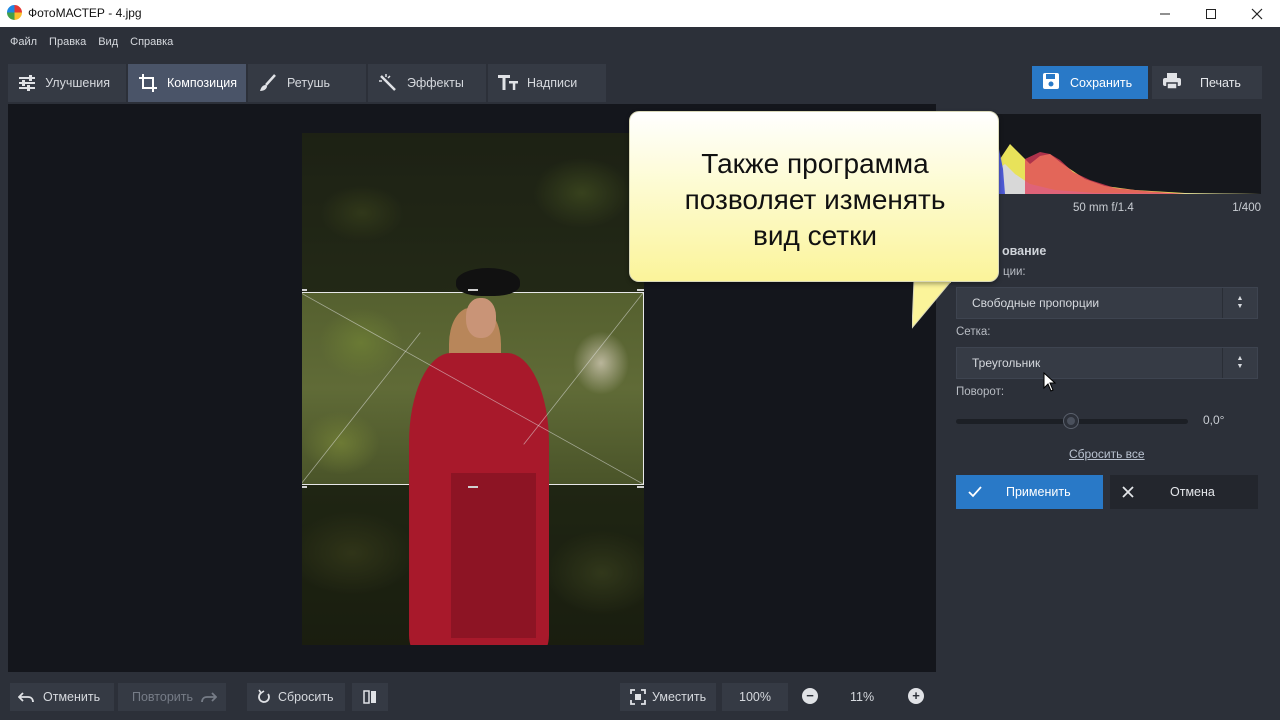 The image size is (1280, 720). What do you see at coordinates (815, 235) in the screenshot?
I see `callout-line-3: вид сетки` at bounding box center [815, 235].